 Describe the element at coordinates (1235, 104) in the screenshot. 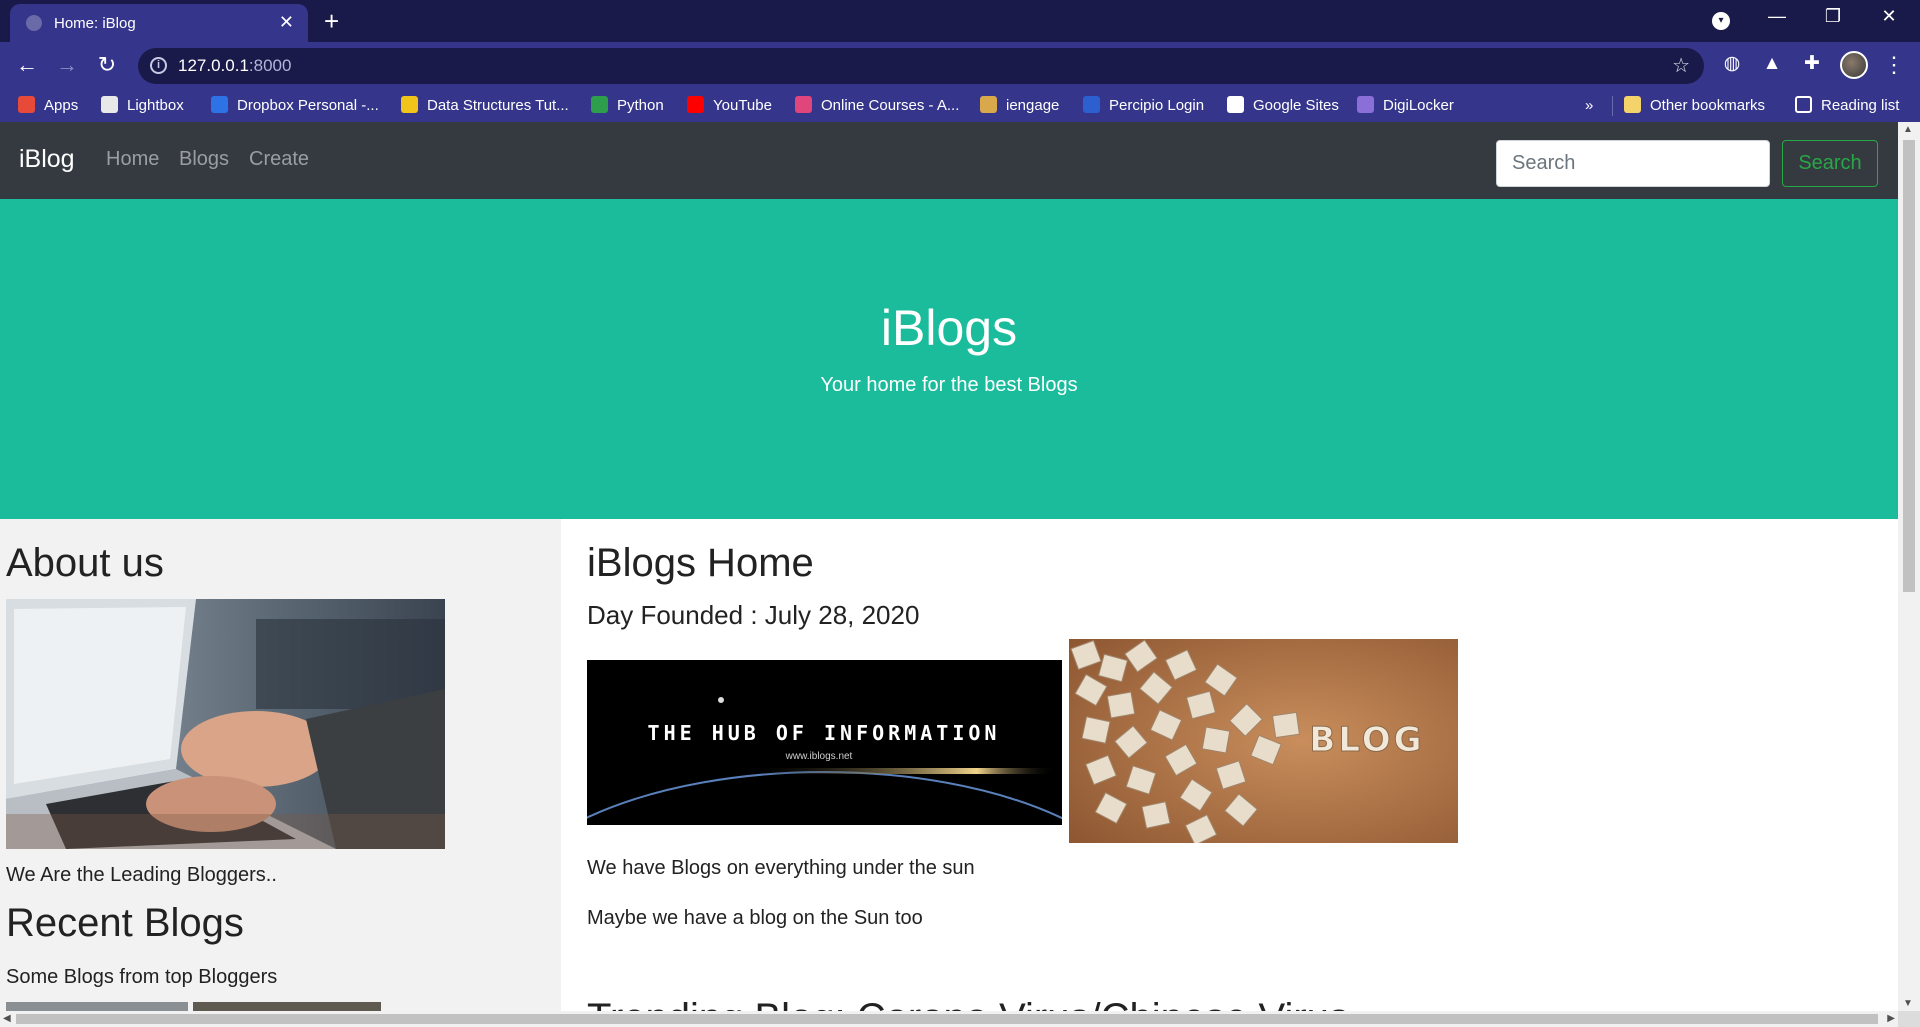

I see `google-sites-icon` at that location.